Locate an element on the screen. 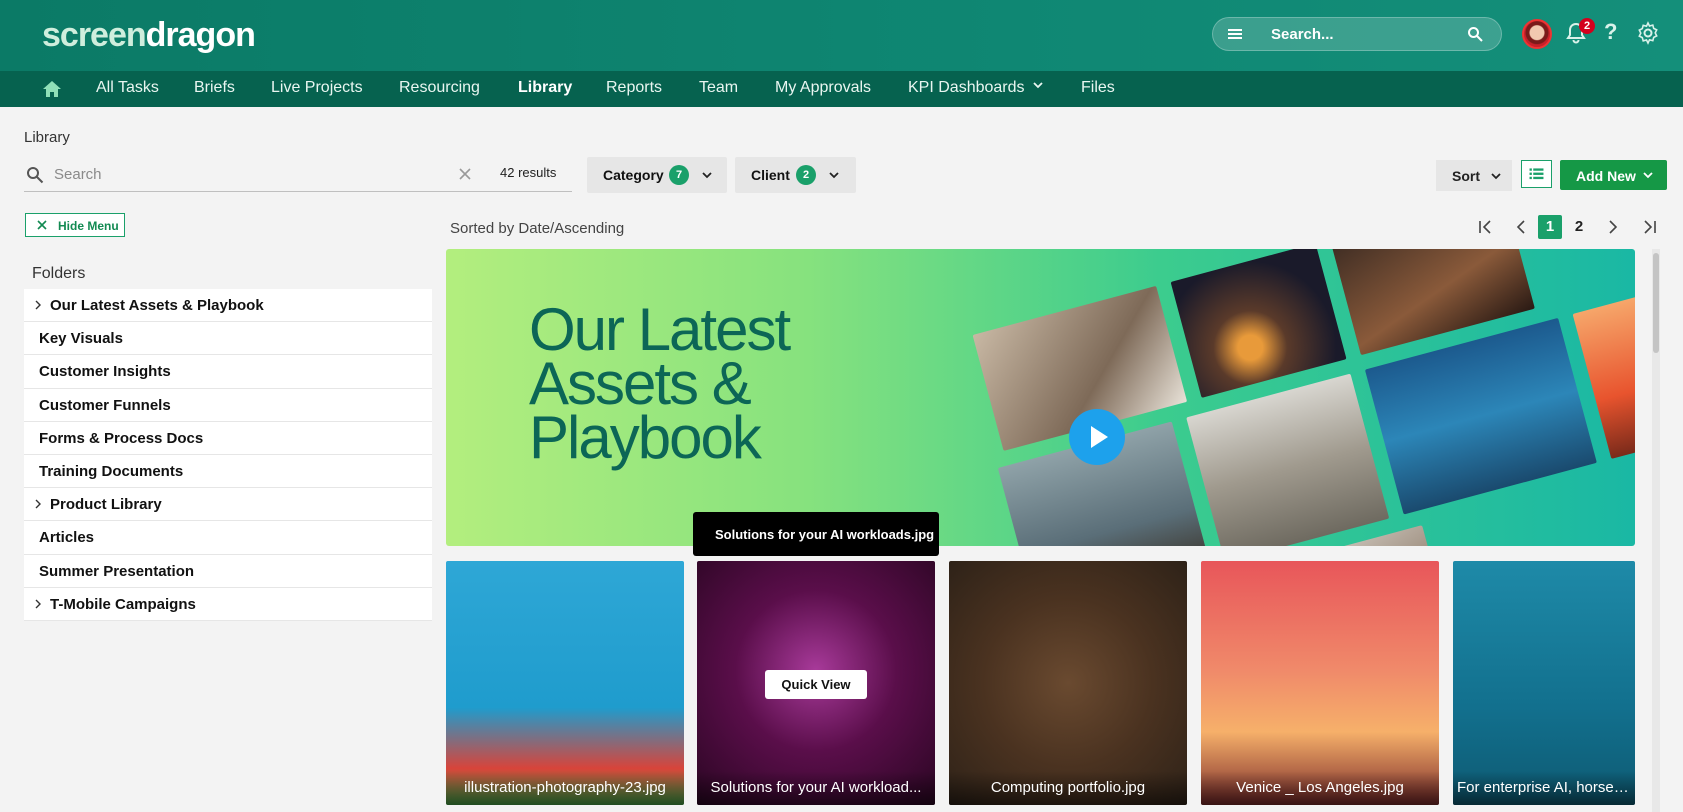 Image resolution: width=1683 pixels, height=812 pixels. first-page-icon is located at coordinates (1485, 227).